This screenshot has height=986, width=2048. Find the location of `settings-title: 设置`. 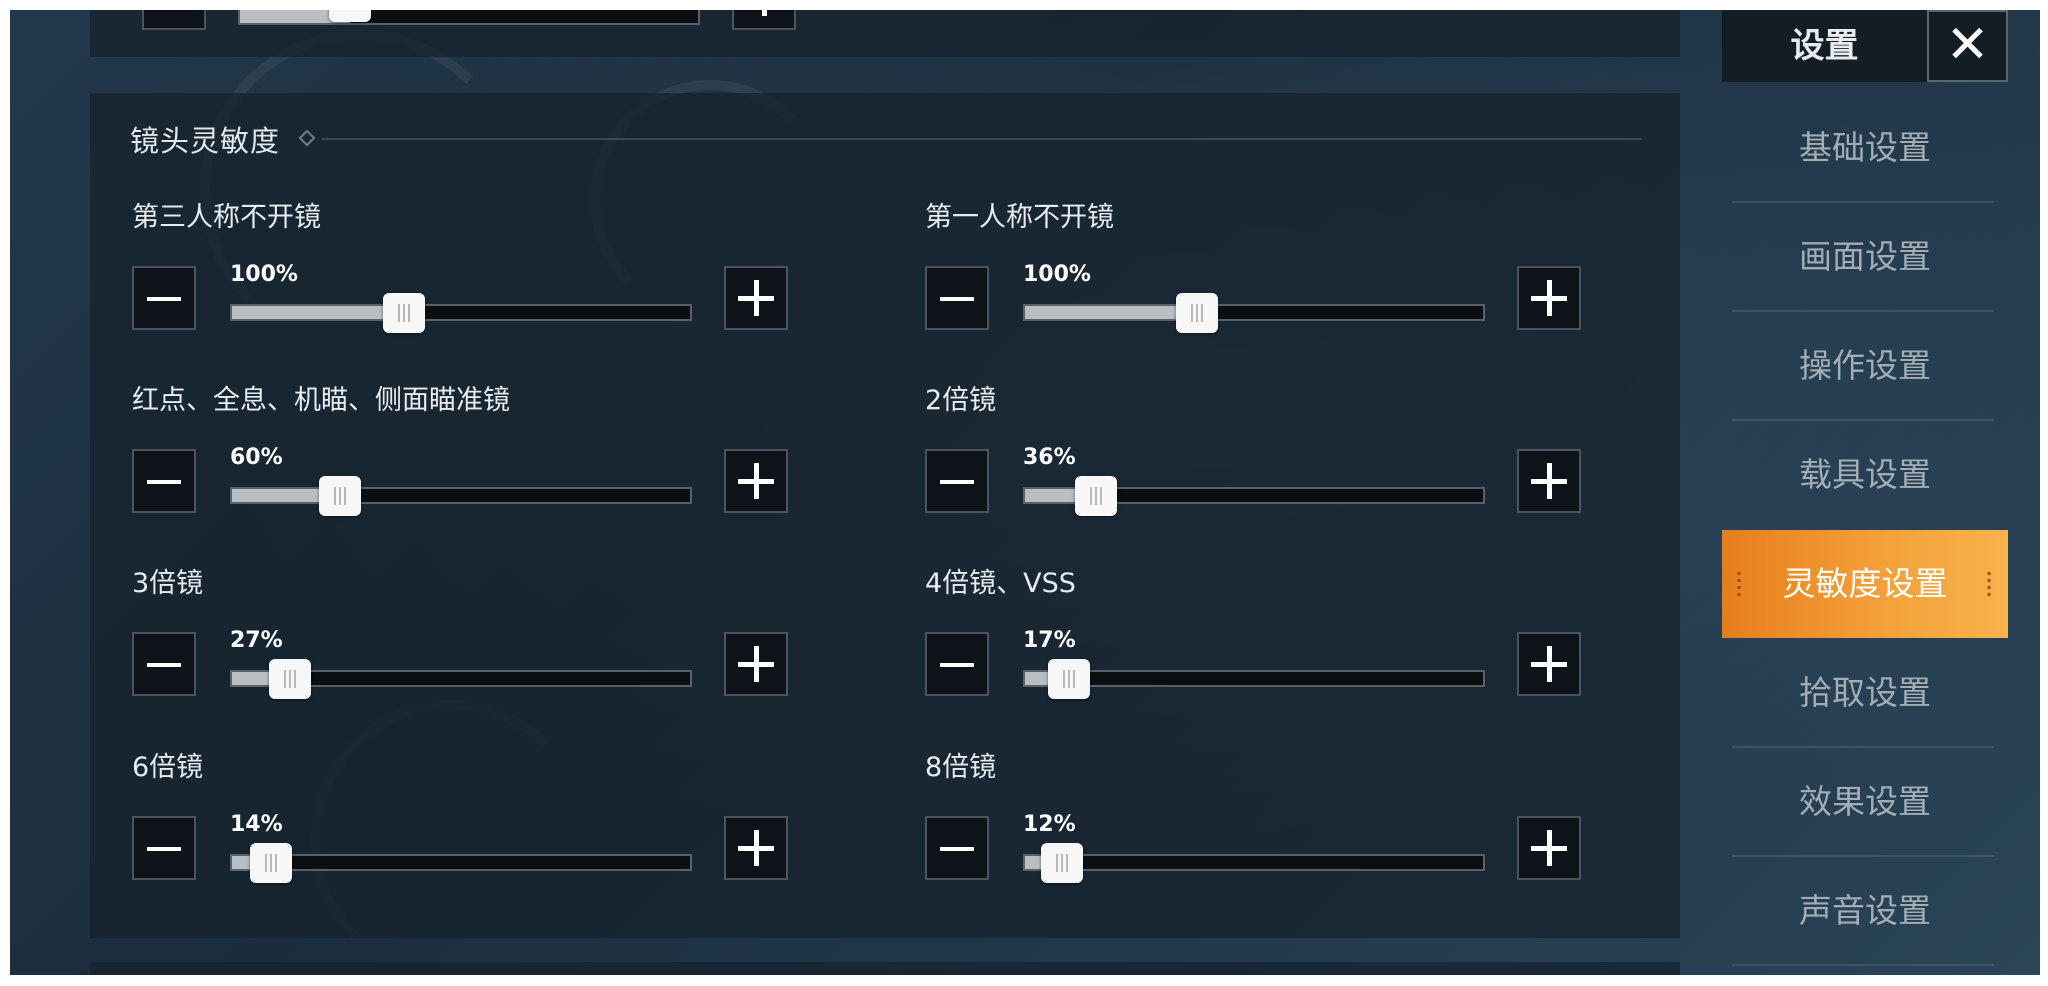

settings-title: 设置 is located at coordinates (1824, 46).